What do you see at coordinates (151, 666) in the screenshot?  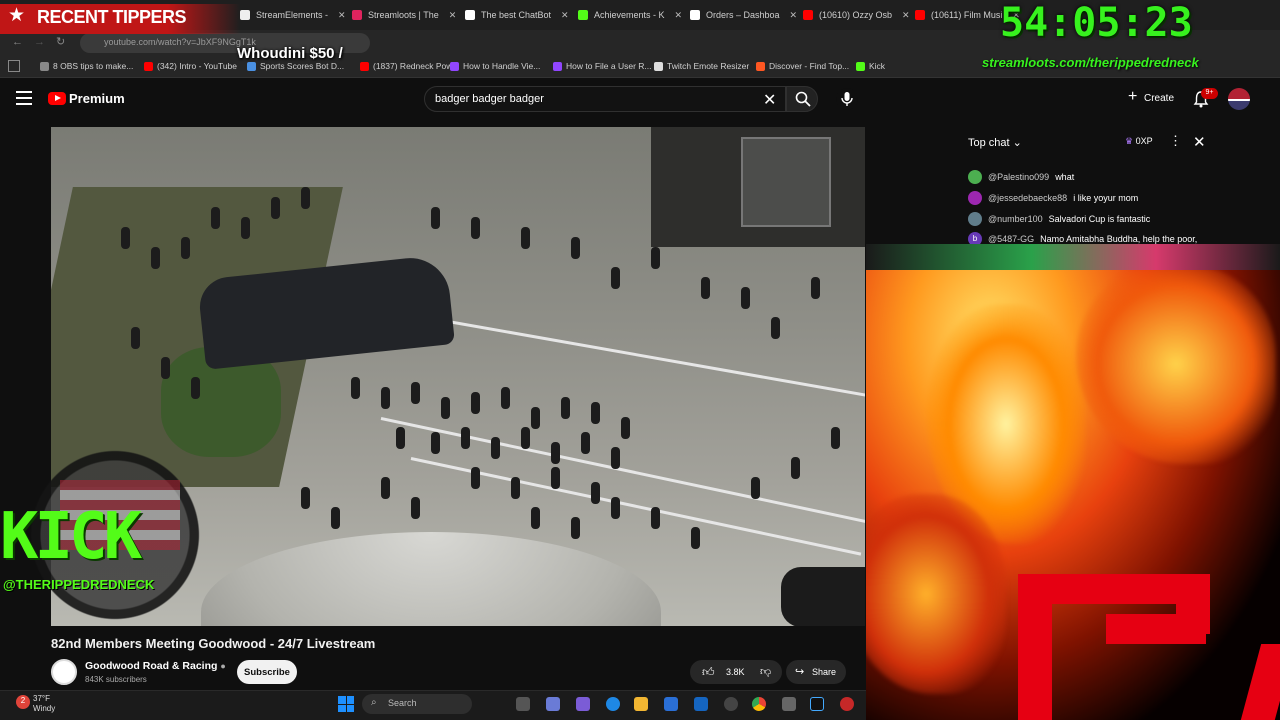 I see `channel-name-label: Goodwood Road & Racing` at bounding box center [151, 666].